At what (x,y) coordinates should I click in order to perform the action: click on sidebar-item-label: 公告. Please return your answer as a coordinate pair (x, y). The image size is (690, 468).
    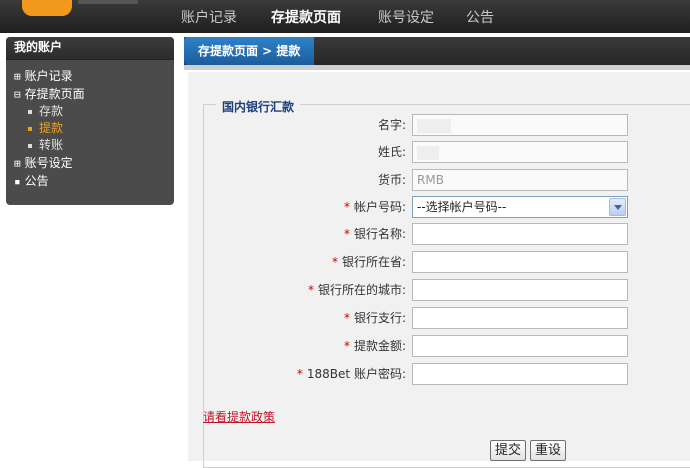
    Looking at the image, I should click on (36, 181).